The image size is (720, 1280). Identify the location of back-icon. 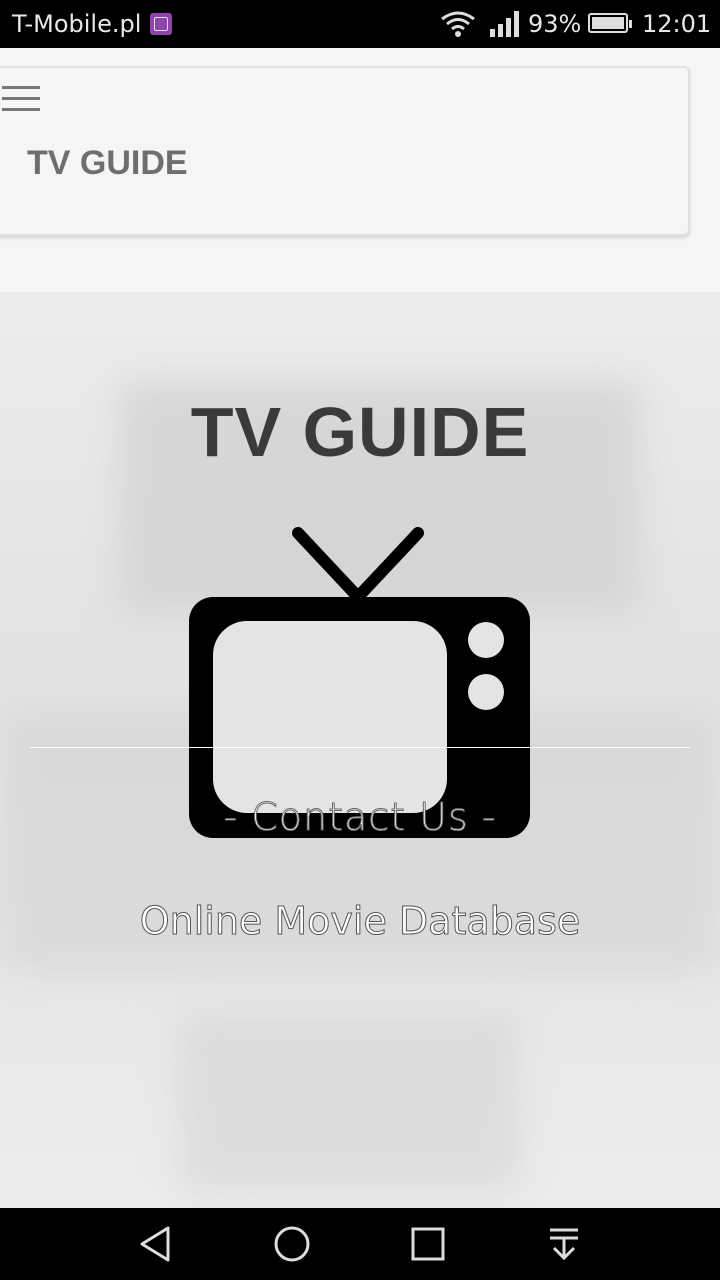
(156, 1244).